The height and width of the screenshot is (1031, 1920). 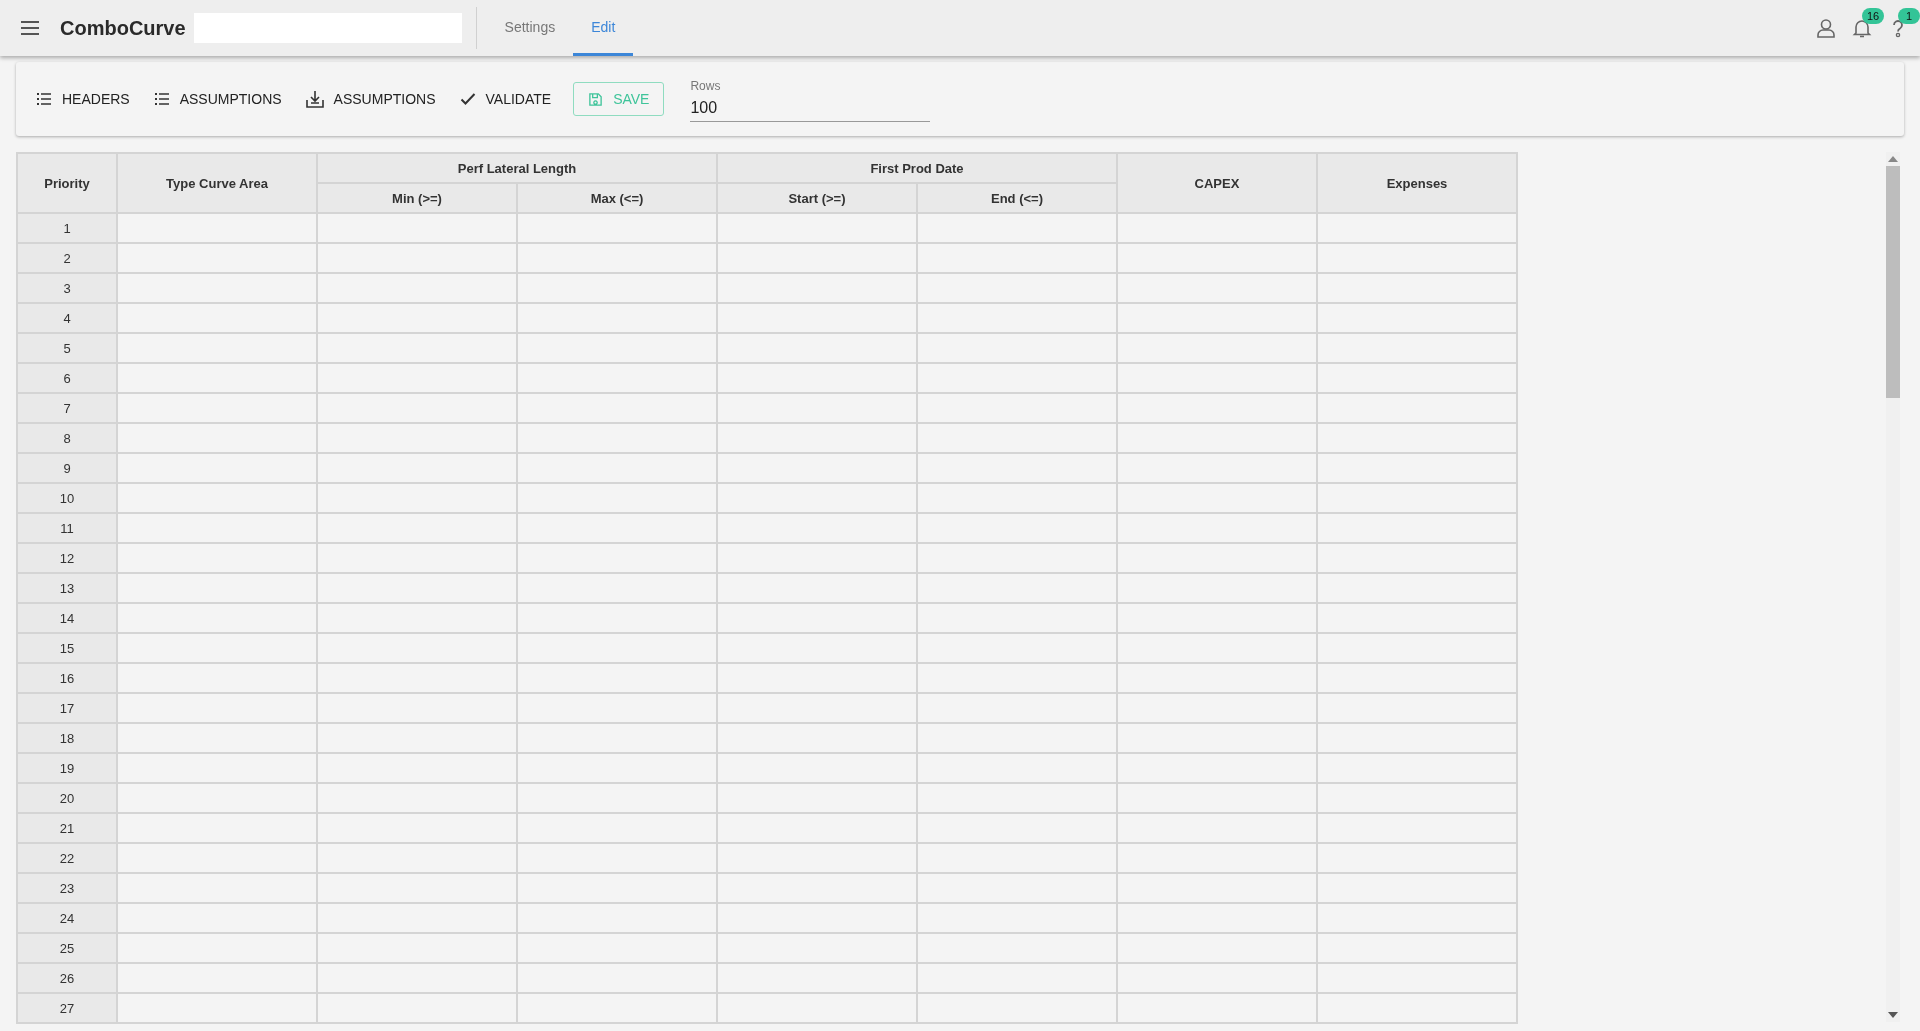 What do you see at coordinates (67, 258) in the screenshot?
I see `row-number: 2` at bounding box center [67, 258].